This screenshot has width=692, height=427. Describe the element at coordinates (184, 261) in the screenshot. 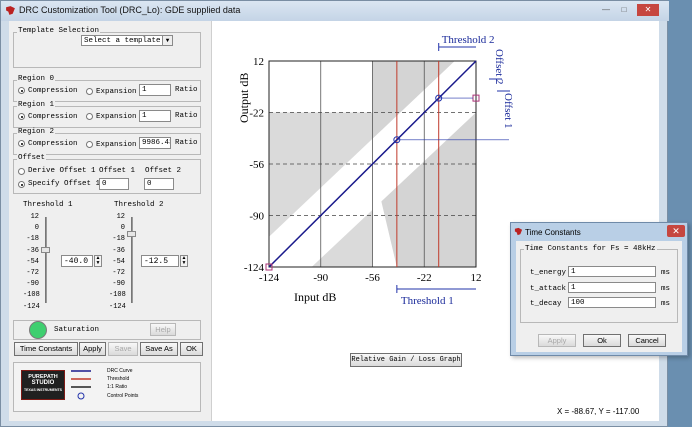

I see `threshold2-spinner: ▲ ▼` at that location.